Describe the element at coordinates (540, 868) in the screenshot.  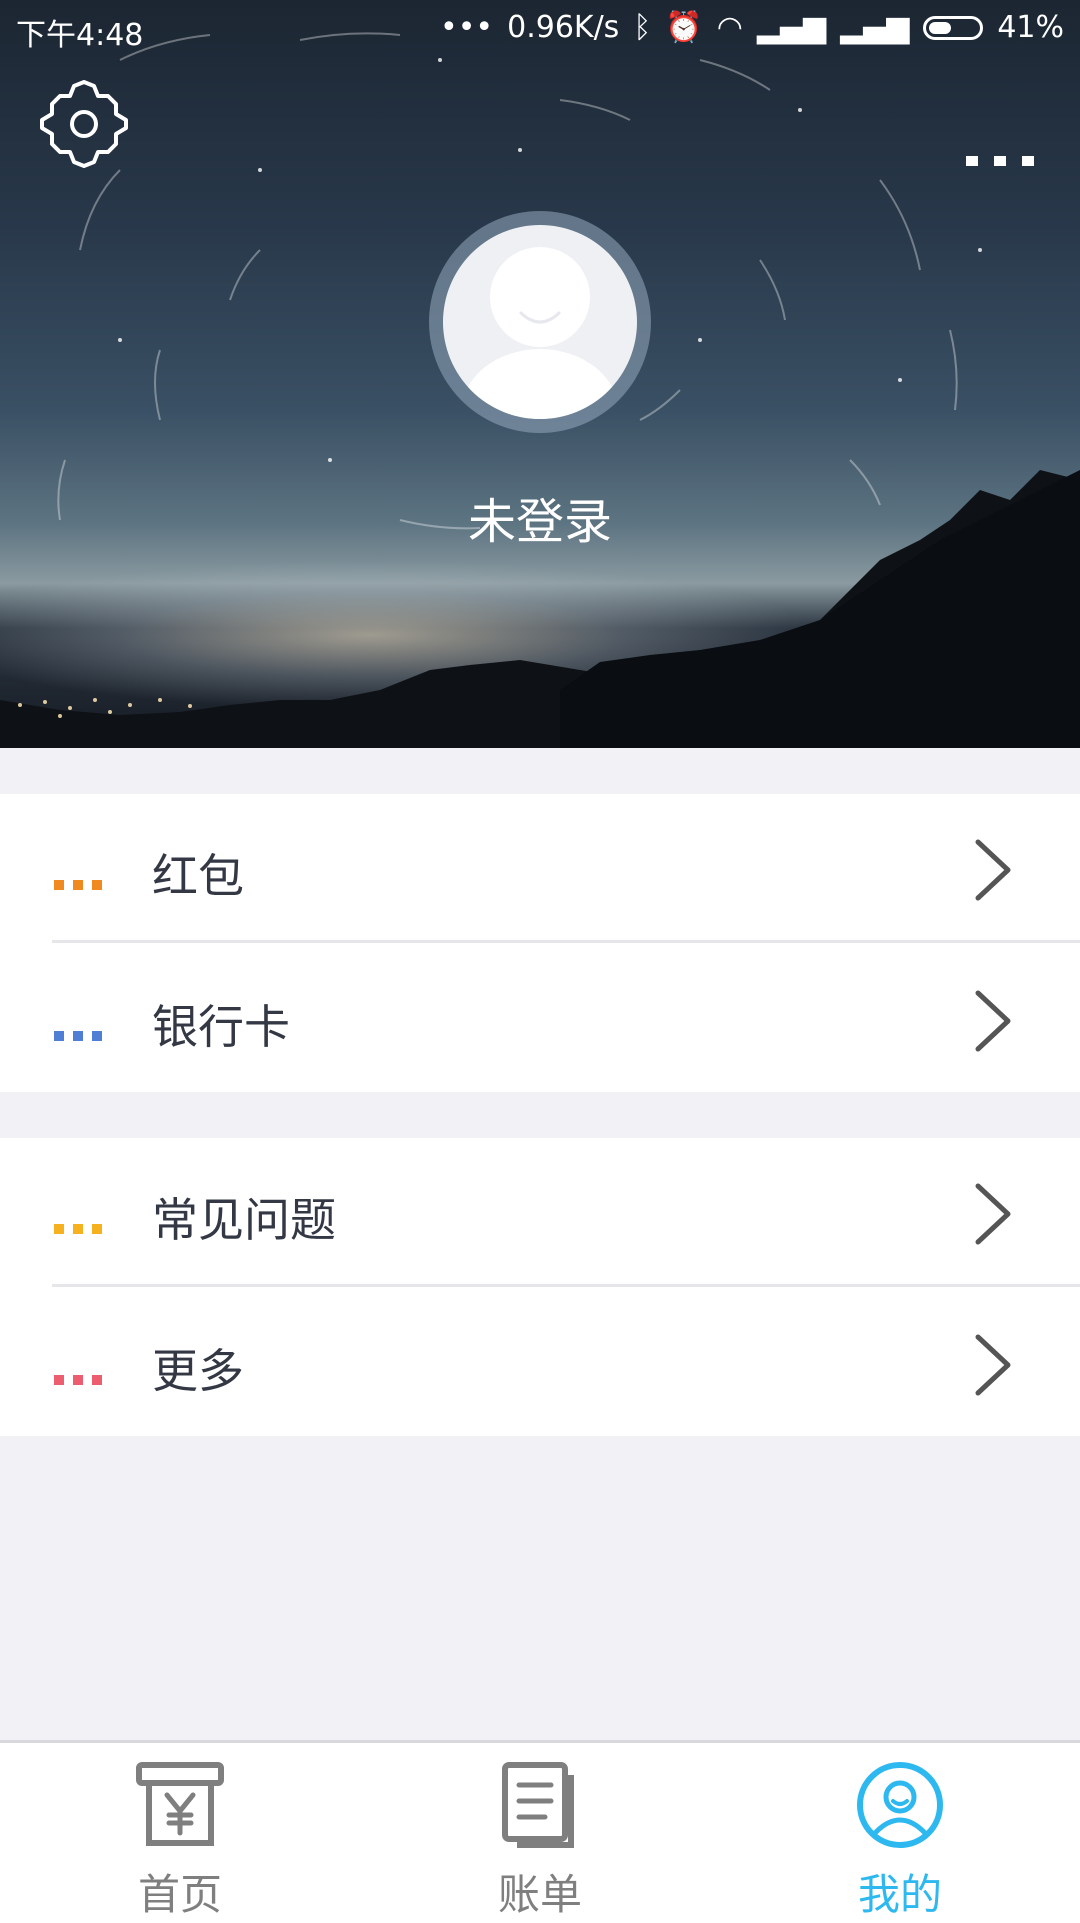
I see `menu-item-red-packet: 红包` at that location.